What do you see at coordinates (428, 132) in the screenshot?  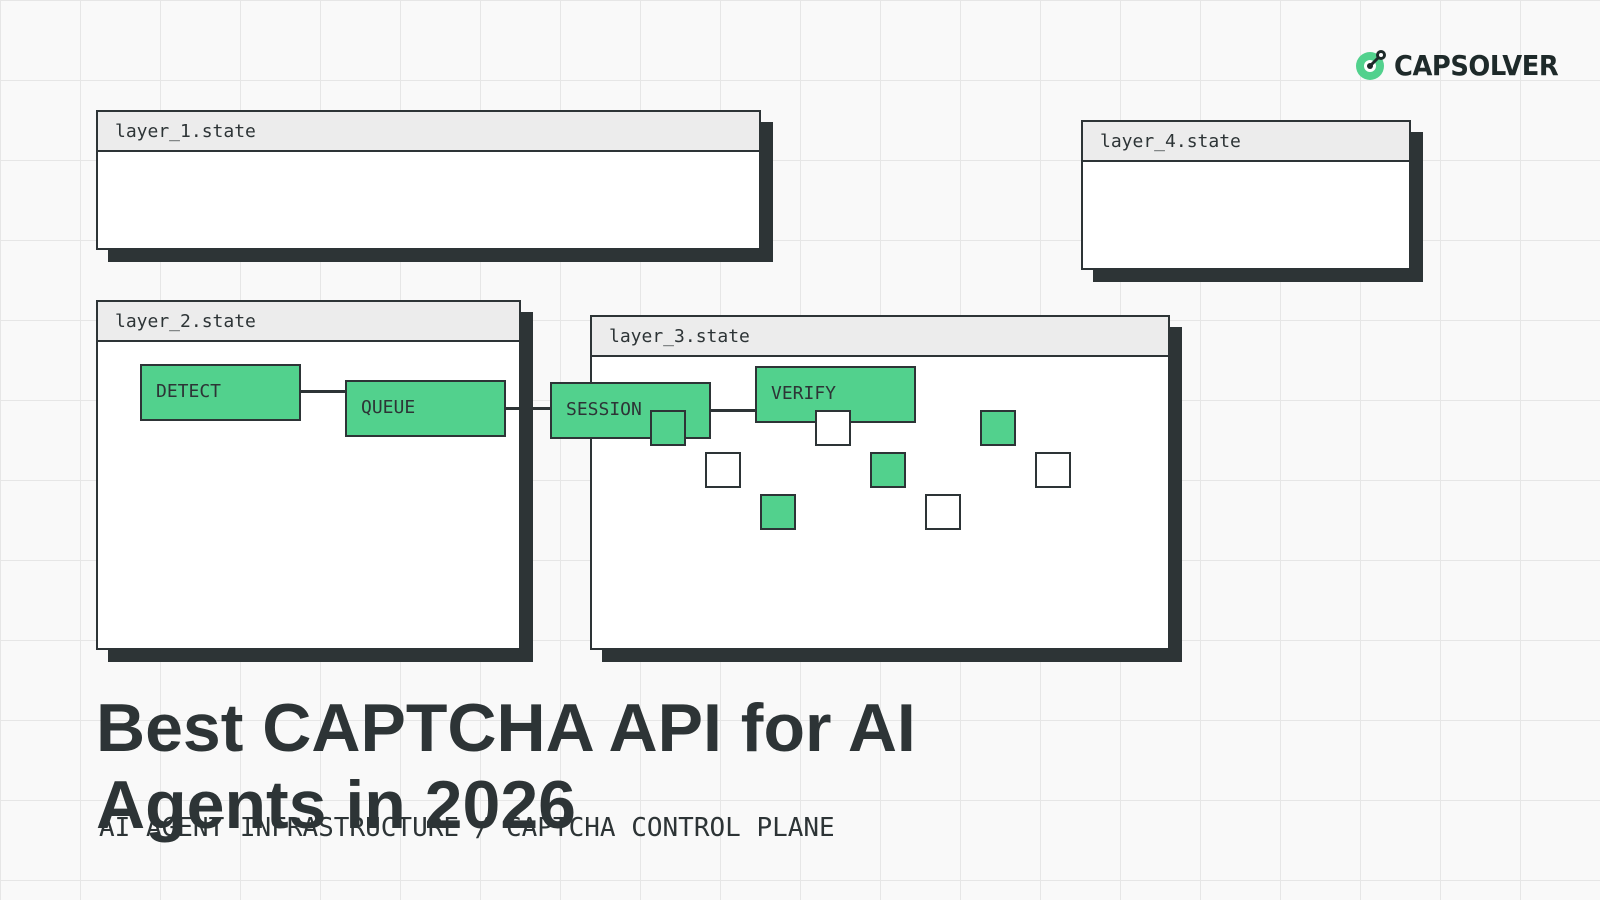 I see `layer-1-titlebar: layer_1.state` at bounding box center [428, 132].